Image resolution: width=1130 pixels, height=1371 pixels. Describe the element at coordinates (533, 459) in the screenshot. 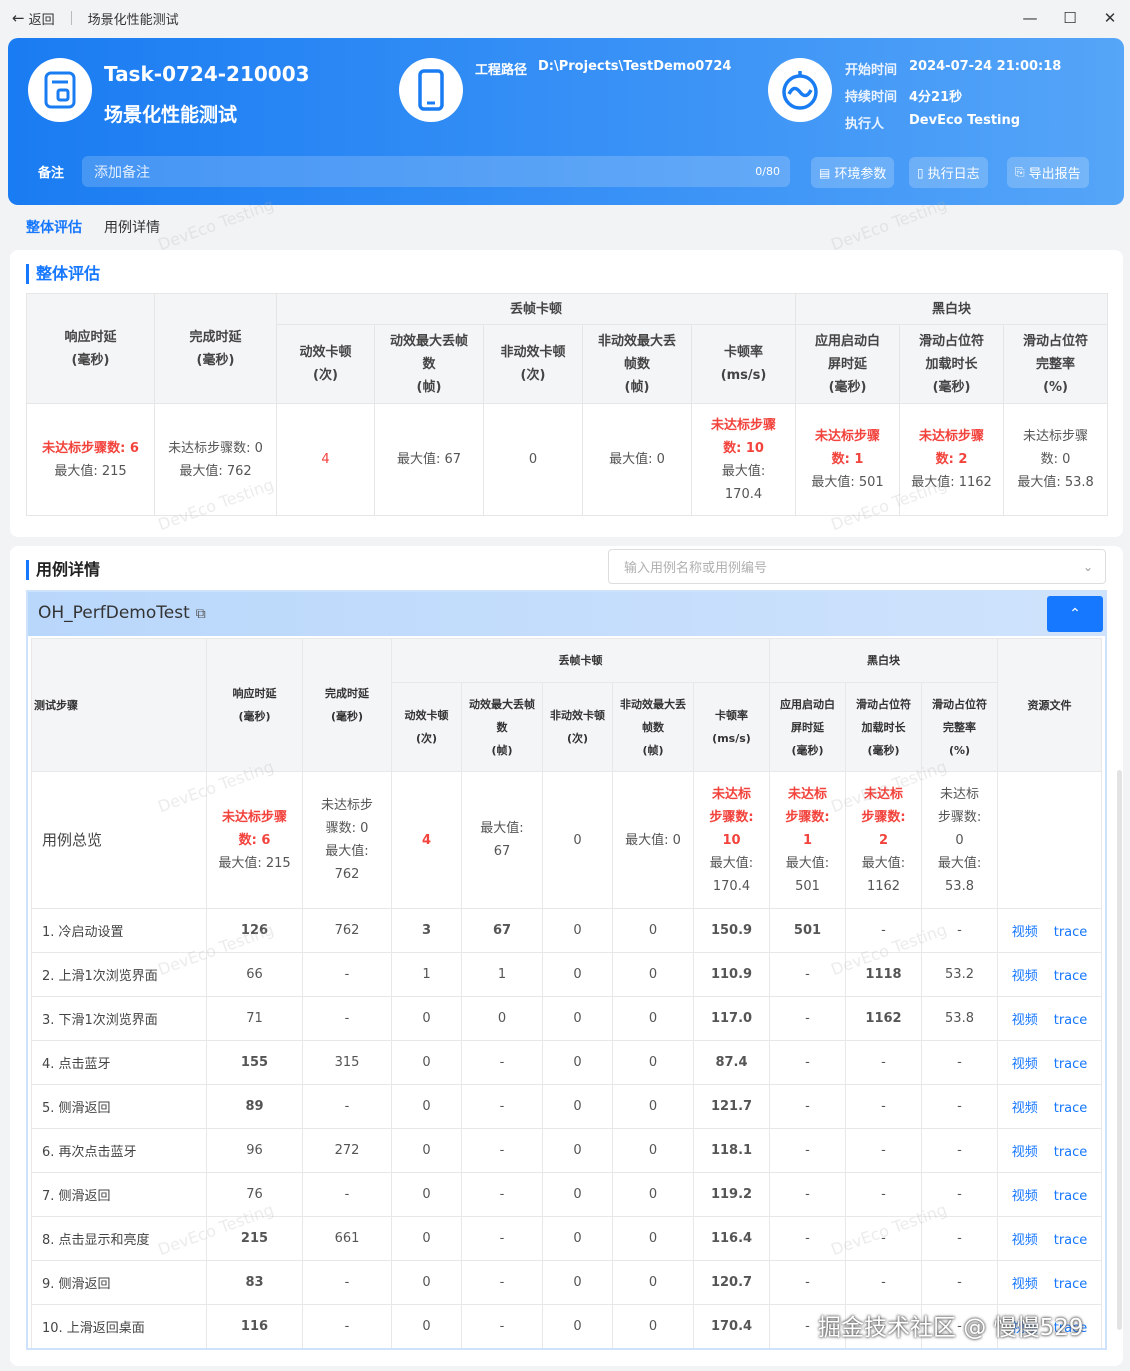

I see `cell-nonanim: 0` at that location.